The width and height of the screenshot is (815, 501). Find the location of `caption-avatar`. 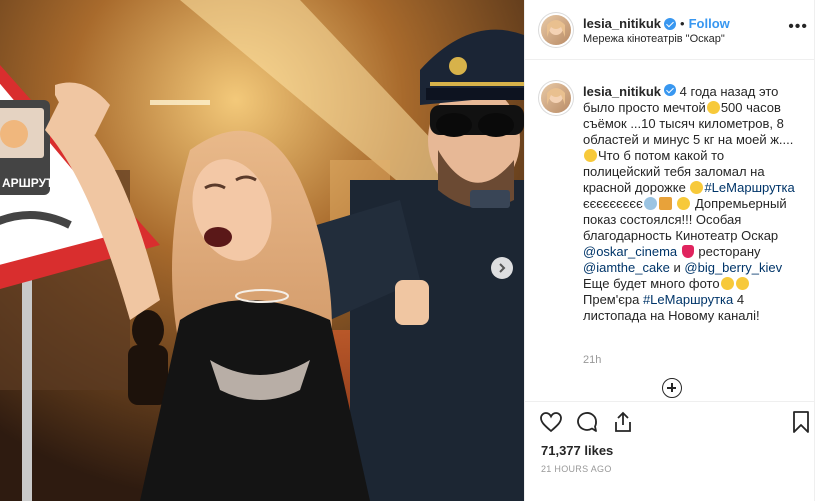

caption-avatar is located at coordinates (556, 98).